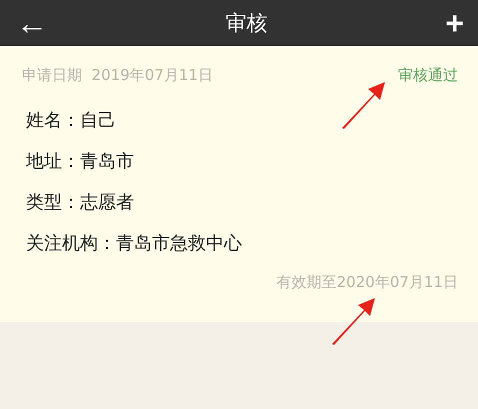 This screenshot has height=409, width=478. What do you see at coordinates (117, 75) in the screenshot?
I see `application-date: 申请日期 2019年07月11日` at bounding box center [117, 75].